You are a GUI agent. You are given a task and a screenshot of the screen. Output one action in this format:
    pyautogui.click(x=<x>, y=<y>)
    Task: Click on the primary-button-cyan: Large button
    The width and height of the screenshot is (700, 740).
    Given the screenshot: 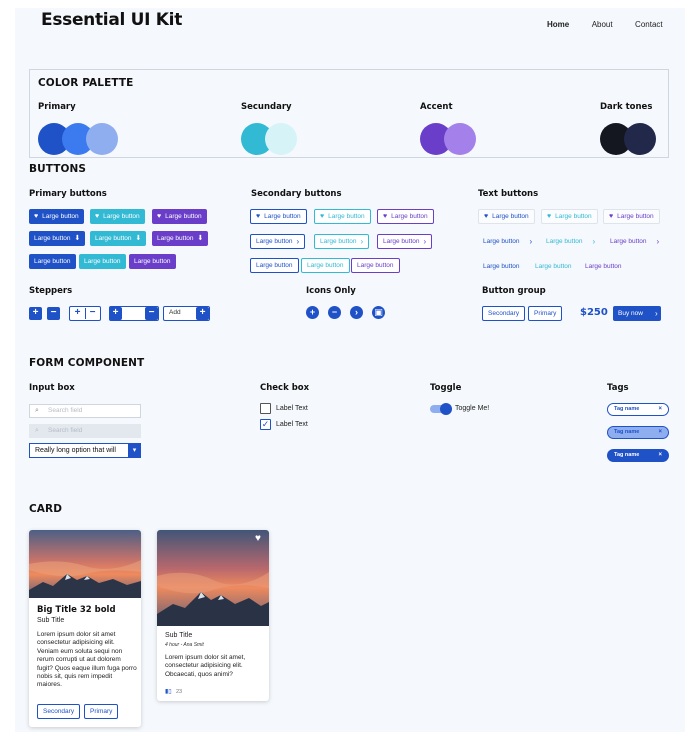 What is the action you would take?
    pyautogui.click(x=102, y=261)
    